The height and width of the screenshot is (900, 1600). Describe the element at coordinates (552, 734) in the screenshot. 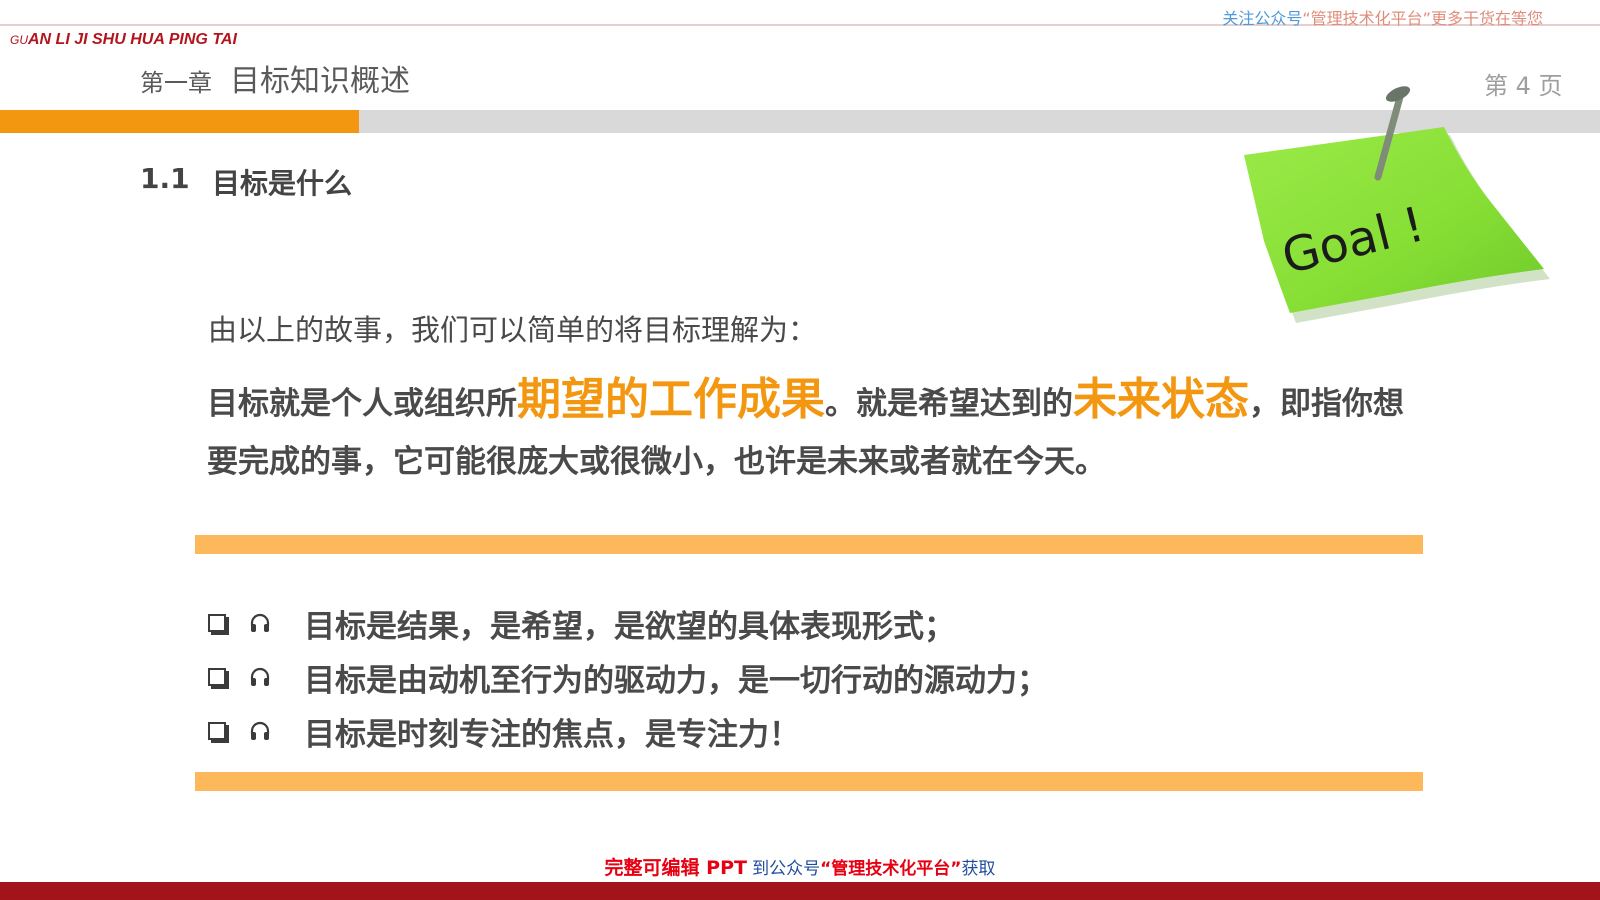

I see `bullet-text: 目标是时刻专注的焦点，是专注力！` at that location.